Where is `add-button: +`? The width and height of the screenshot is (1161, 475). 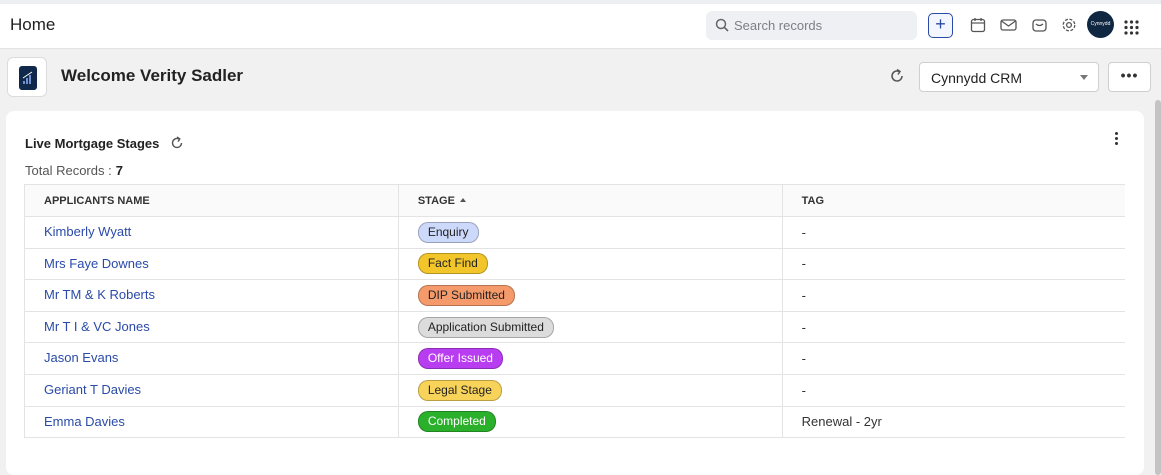
add-button: + is located at coordinates (940, 25).